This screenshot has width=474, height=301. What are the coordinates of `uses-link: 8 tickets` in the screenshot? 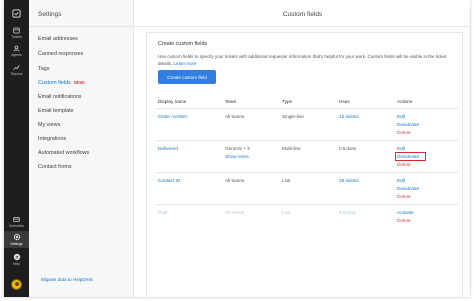 It's located at (347, 212).